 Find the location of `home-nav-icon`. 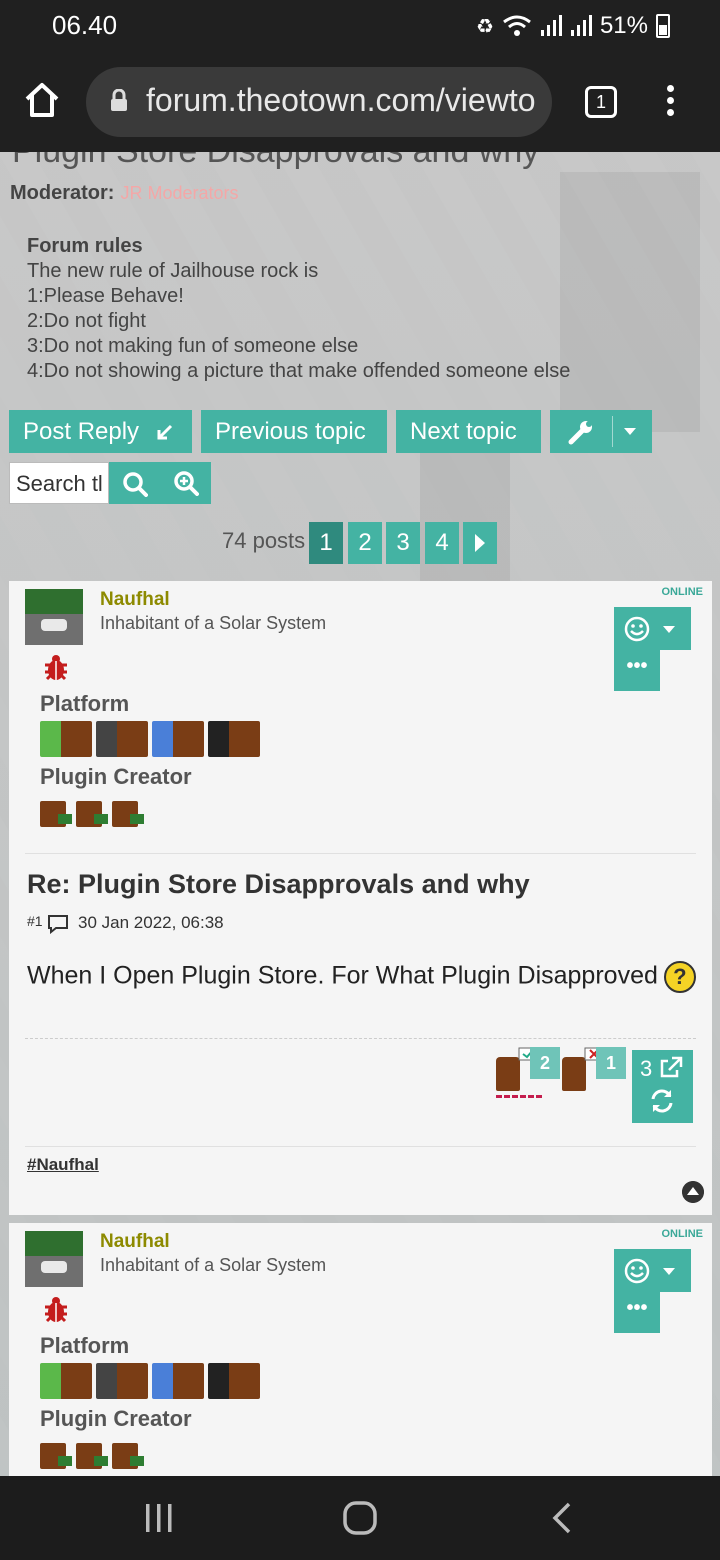

home-nav-icon is located at coordinates (360, 1518).